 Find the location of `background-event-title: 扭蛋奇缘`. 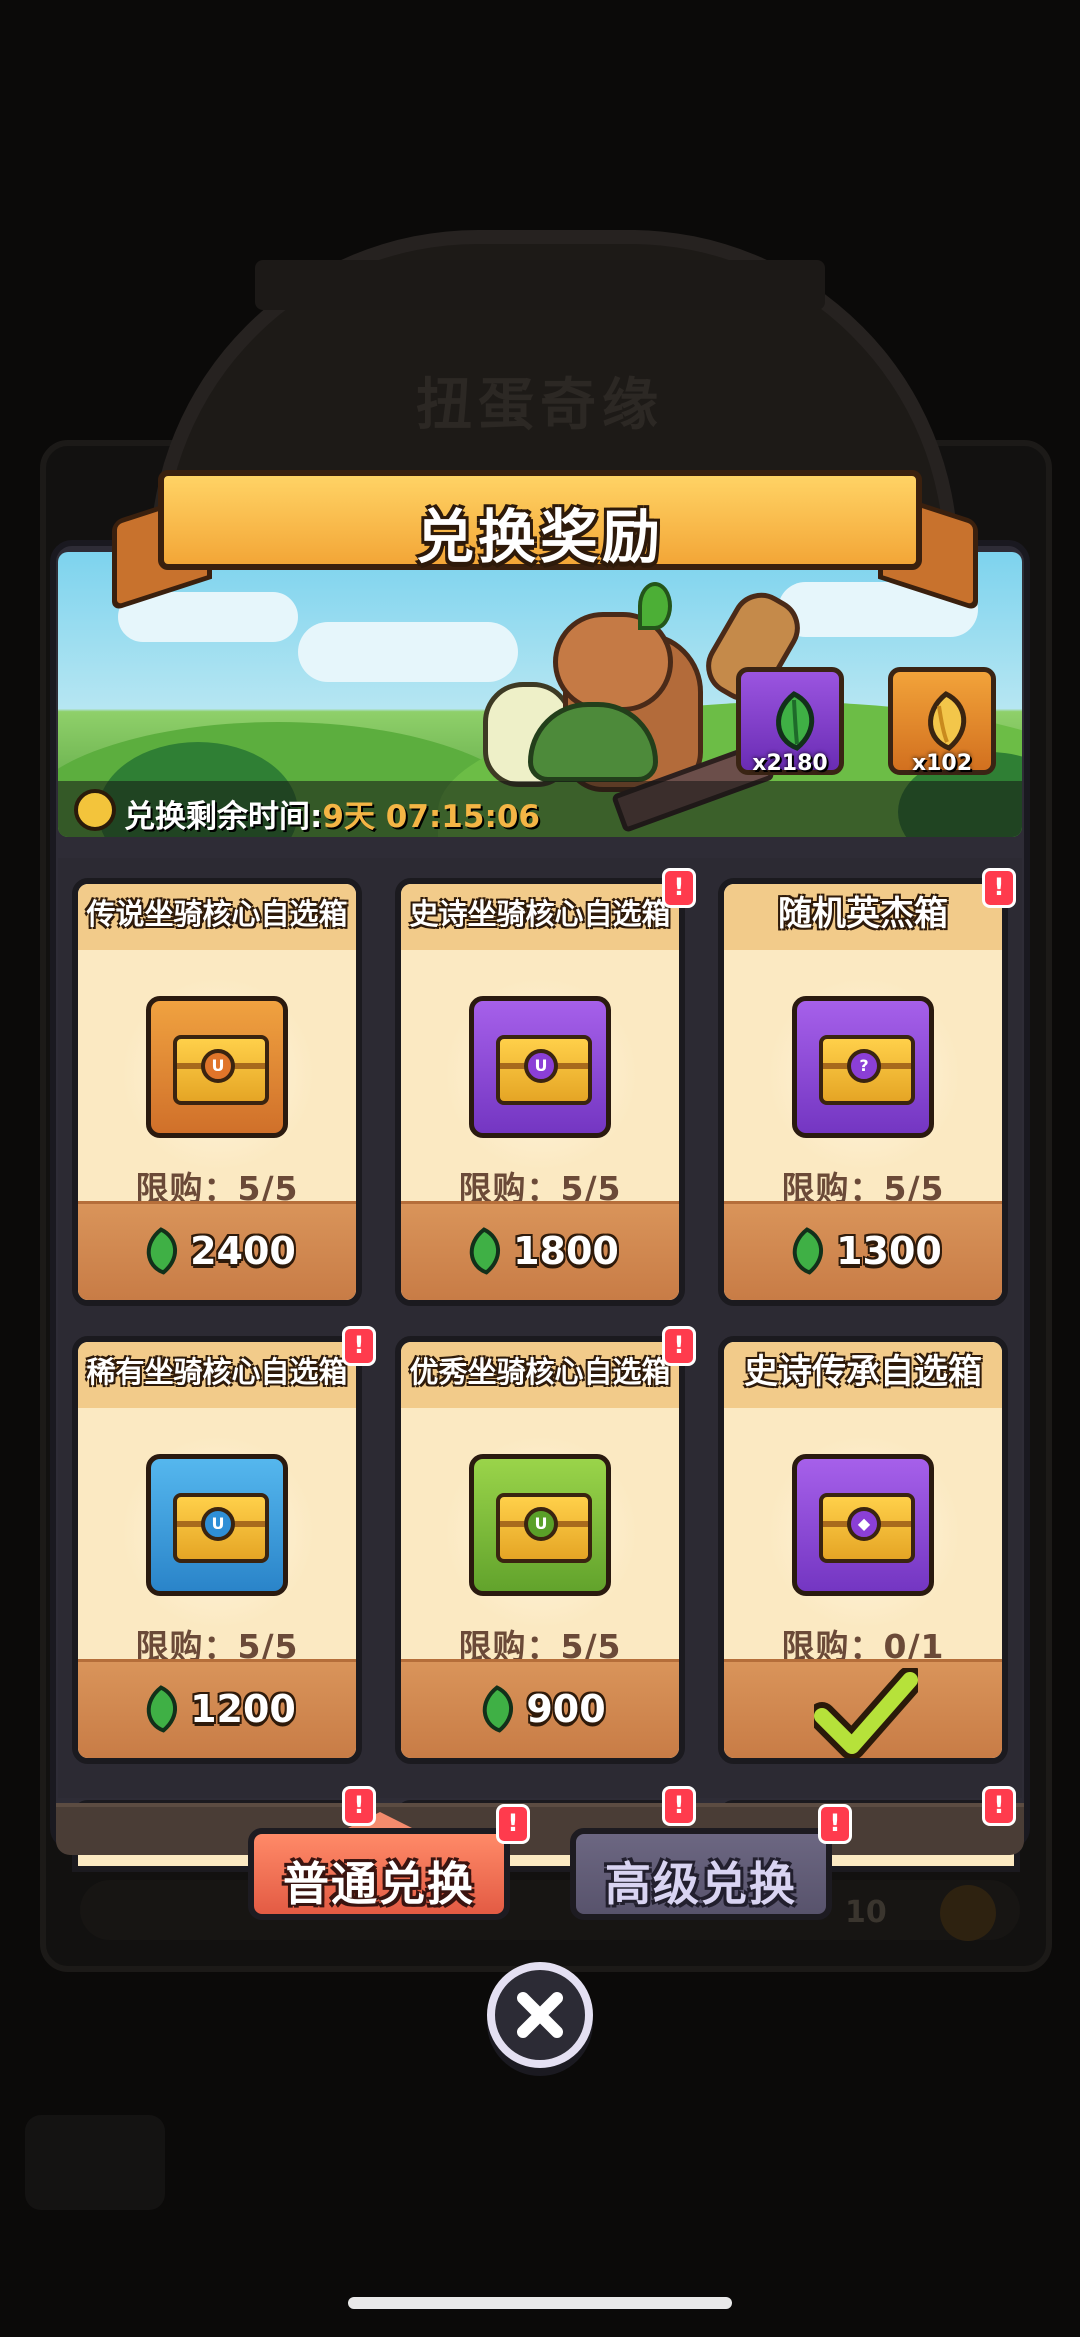

background-event-title: 扭蛋奇缘 is located at coordinates (540, 405).